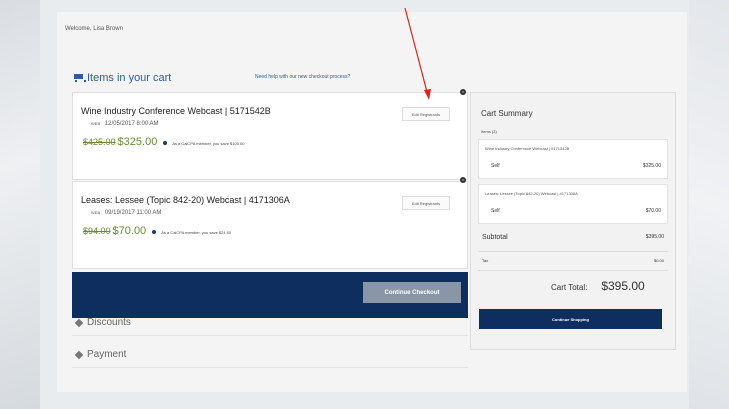 This screenshot has height=409, width=729. I want to click on cart-heading: Items in your cart, so click(122, 78).